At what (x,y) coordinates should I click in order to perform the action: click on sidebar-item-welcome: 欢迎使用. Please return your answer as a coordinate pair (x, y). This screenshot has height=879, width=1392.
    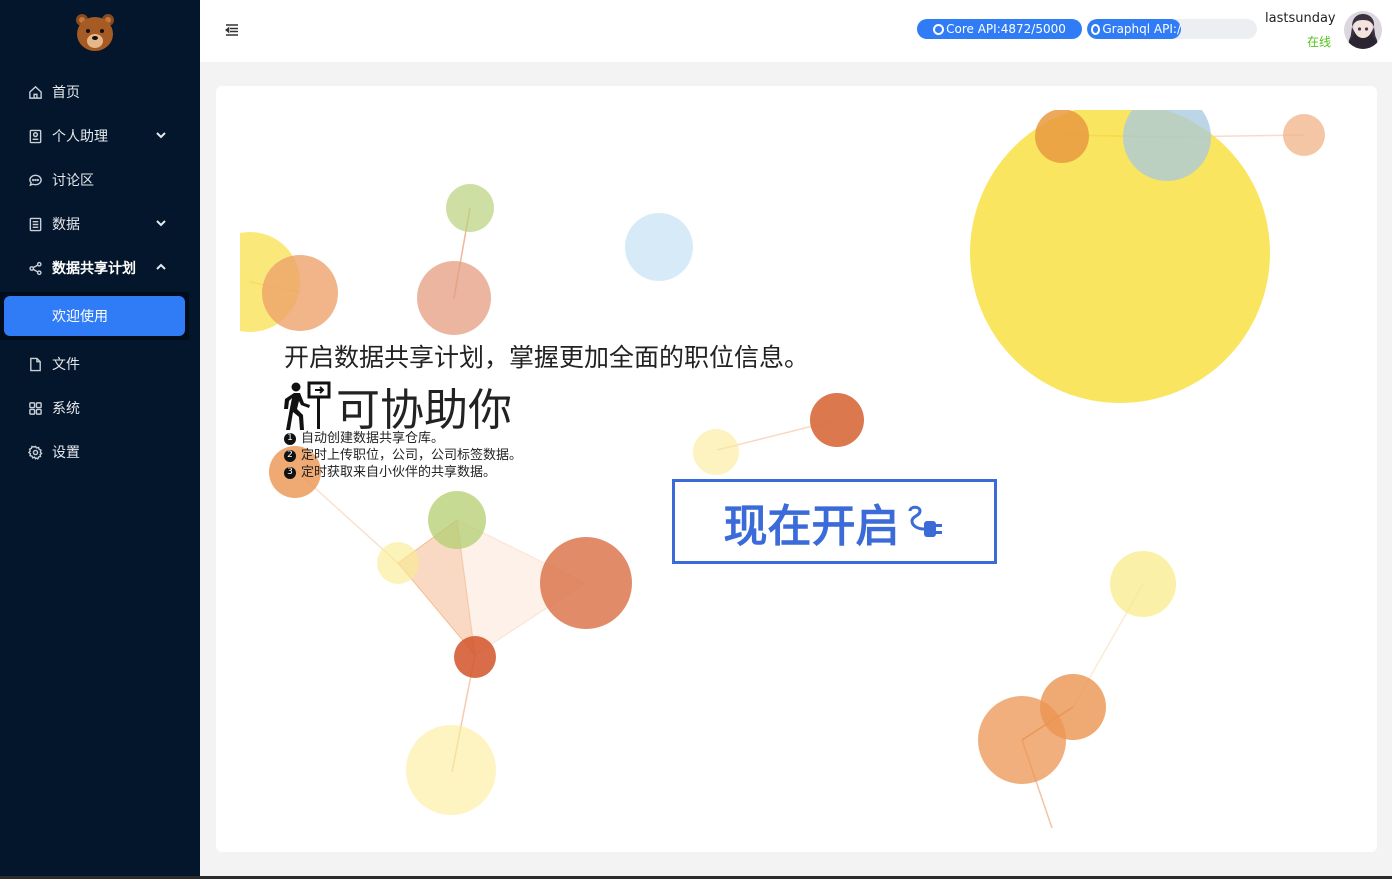
    Looking at the image, I should click on (94, 316).